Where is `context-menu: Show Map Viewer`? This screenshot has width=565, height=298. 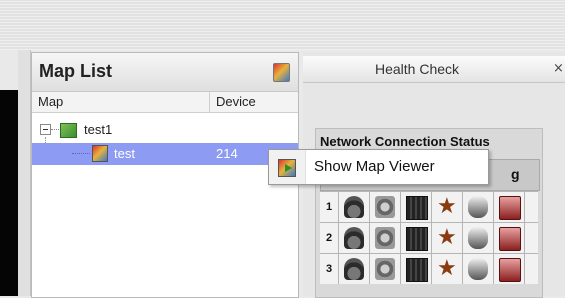
context-menu: Show Map Viewer is located at coordinates (378, 167).